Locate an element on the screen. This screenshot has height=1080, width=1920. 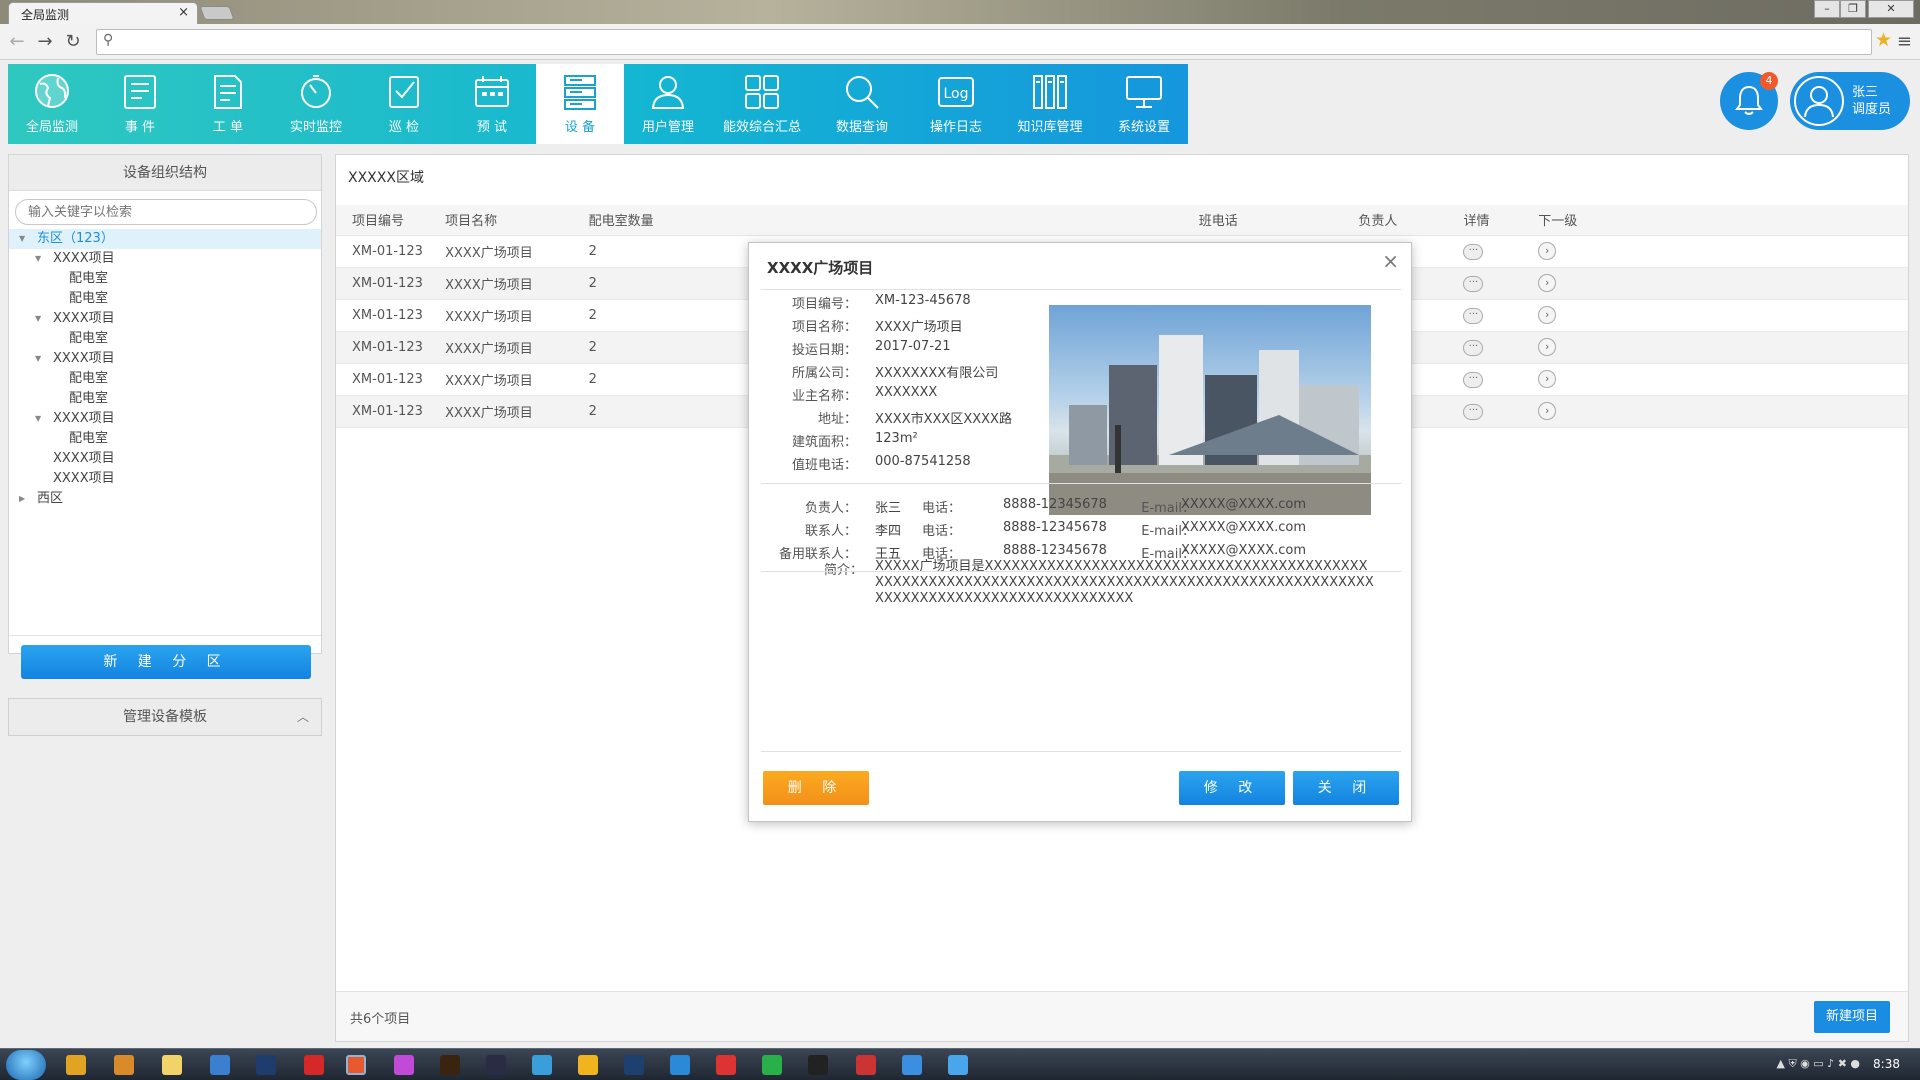
app-yellow-icon is located at coordinates (588, 1065).